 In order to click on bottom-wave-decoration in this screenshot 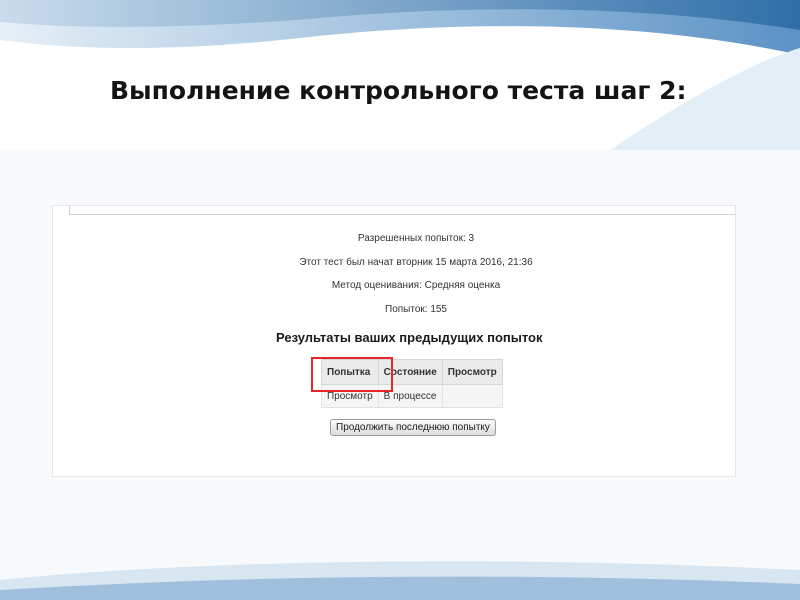, I will do `click(400, 580)`.